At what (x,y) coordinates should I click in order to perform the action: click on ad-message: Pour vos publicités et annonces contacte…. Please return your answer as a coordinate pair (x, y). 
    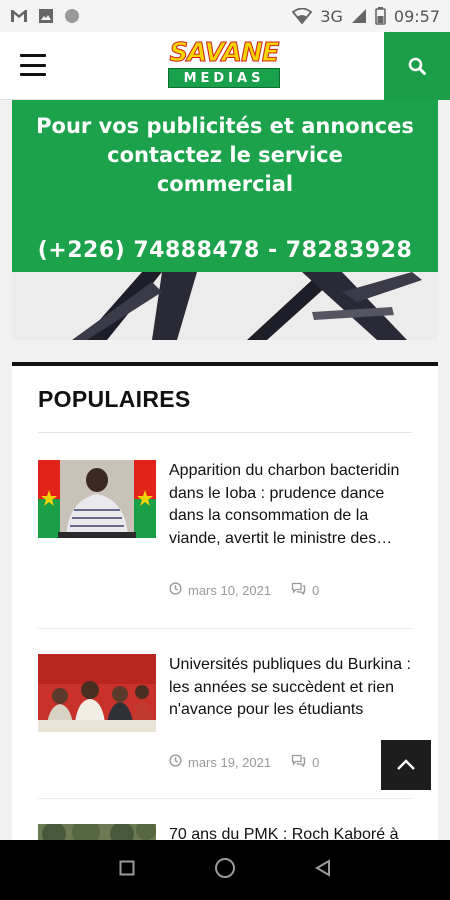
    Looking at the image, I should click on (225, 155).